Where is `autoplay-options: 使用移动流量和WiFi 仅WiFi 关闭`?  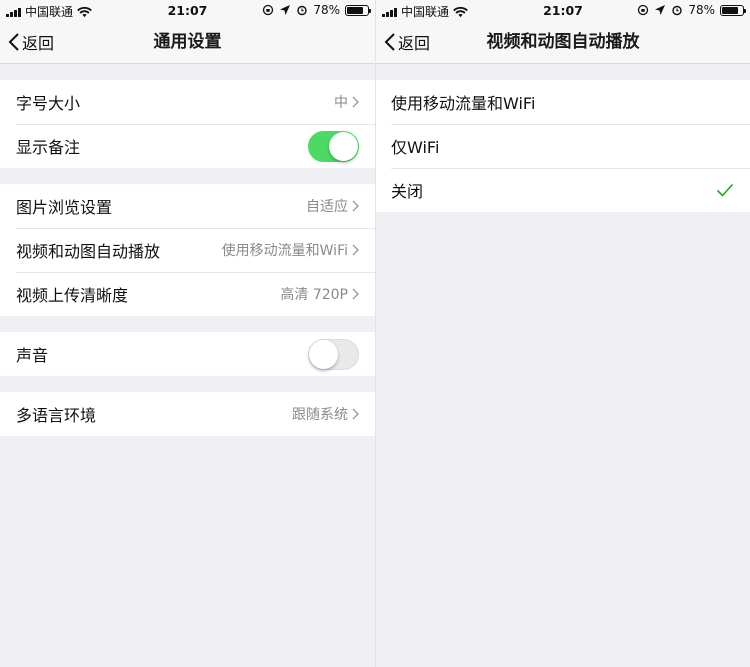 autoplay-options: 使用移动流量和WiFi 仅WiFi 关闭 is located at coordinates (563, 146).